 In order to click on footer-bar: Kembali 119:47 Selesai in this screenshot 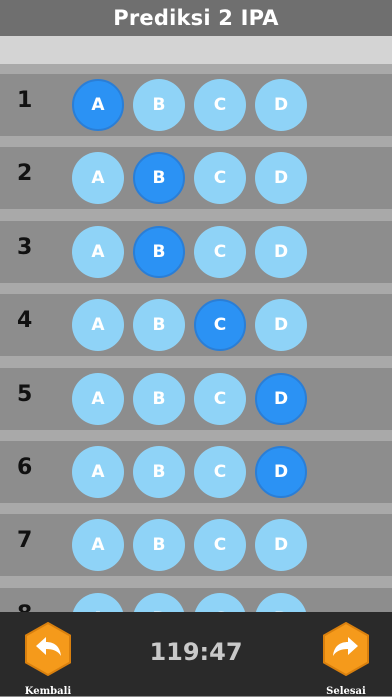, I will do `click(196, 654)`.